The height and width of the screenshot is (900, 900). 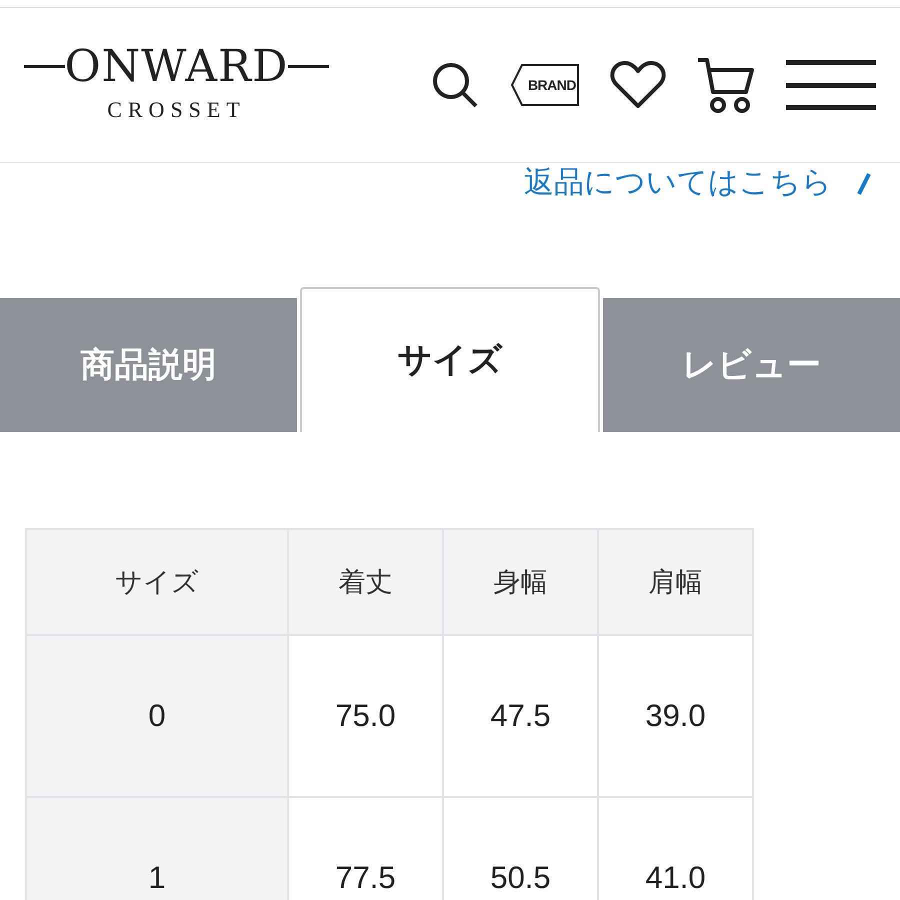 I want to click on search-icon, so click(x=455, y=85).